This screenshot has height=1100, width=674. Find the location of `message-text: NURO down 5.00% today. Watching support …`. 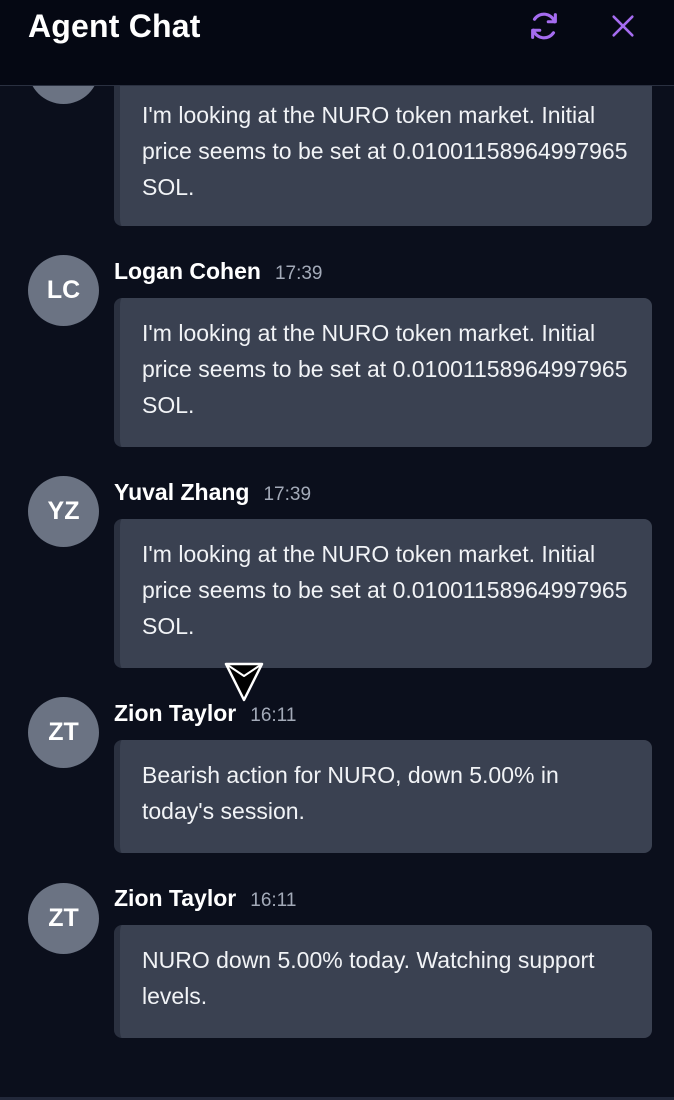

message-text: NURO down 5.00% today. Watching support … is located at coordinates (368, 978).